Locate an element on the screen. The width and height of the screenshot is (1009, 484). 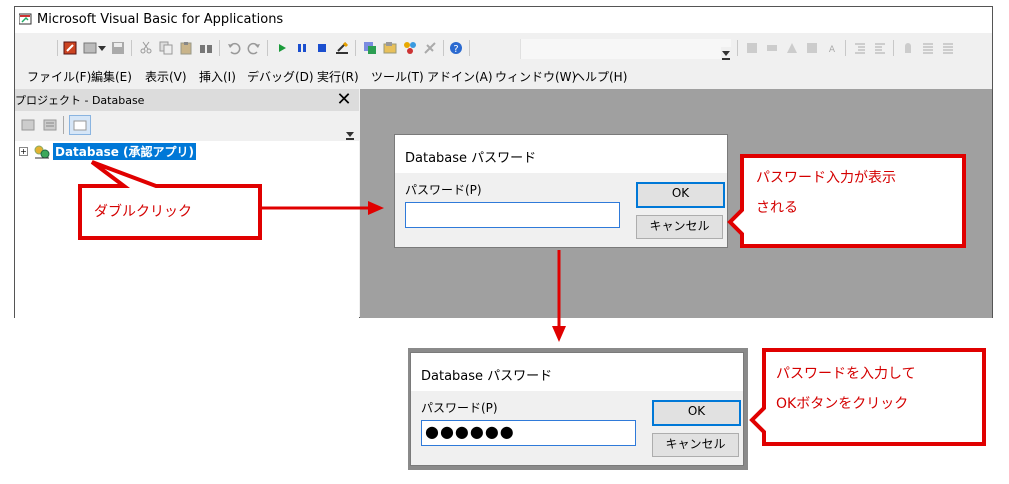
annotation-line2: OKボタンをクリック is located at coordinates (842, 404).